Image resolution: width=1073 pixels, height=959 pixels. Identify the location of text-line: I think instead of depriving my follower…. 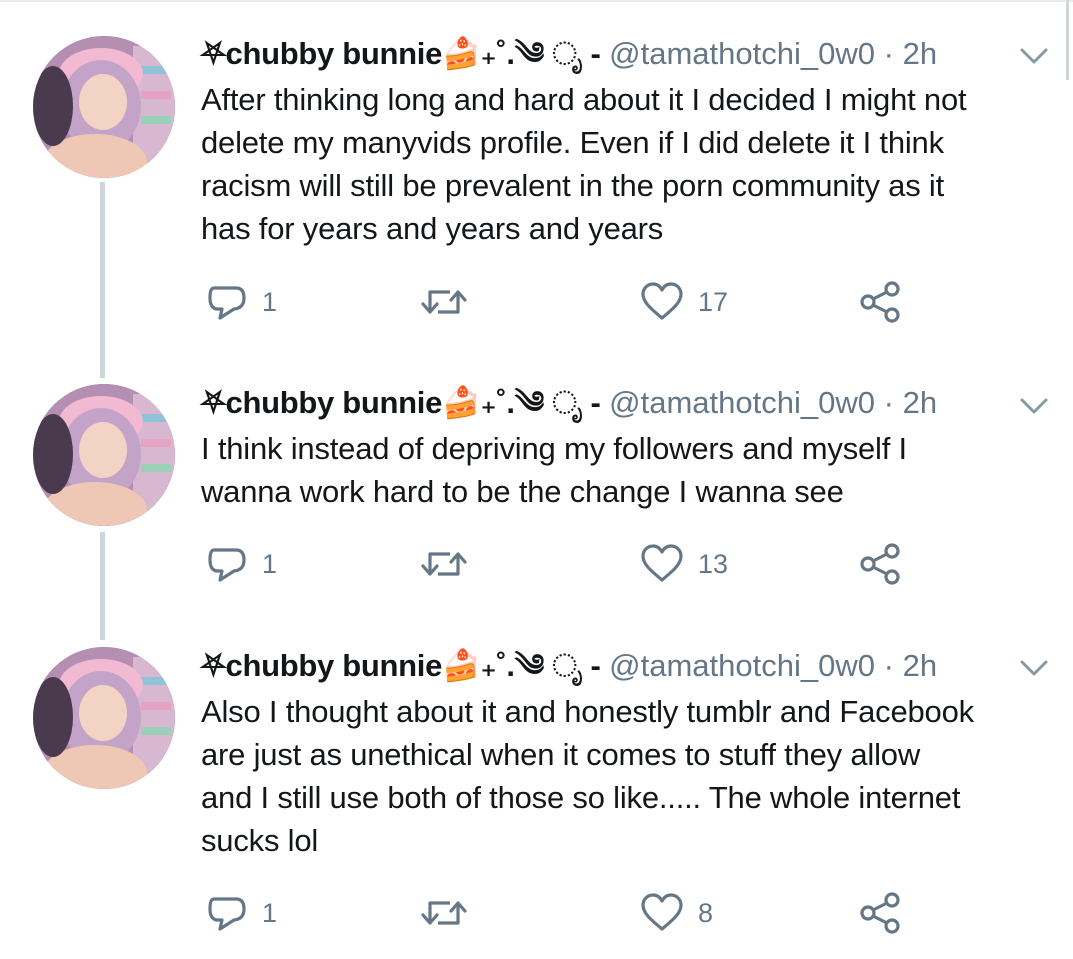
(554, 448).